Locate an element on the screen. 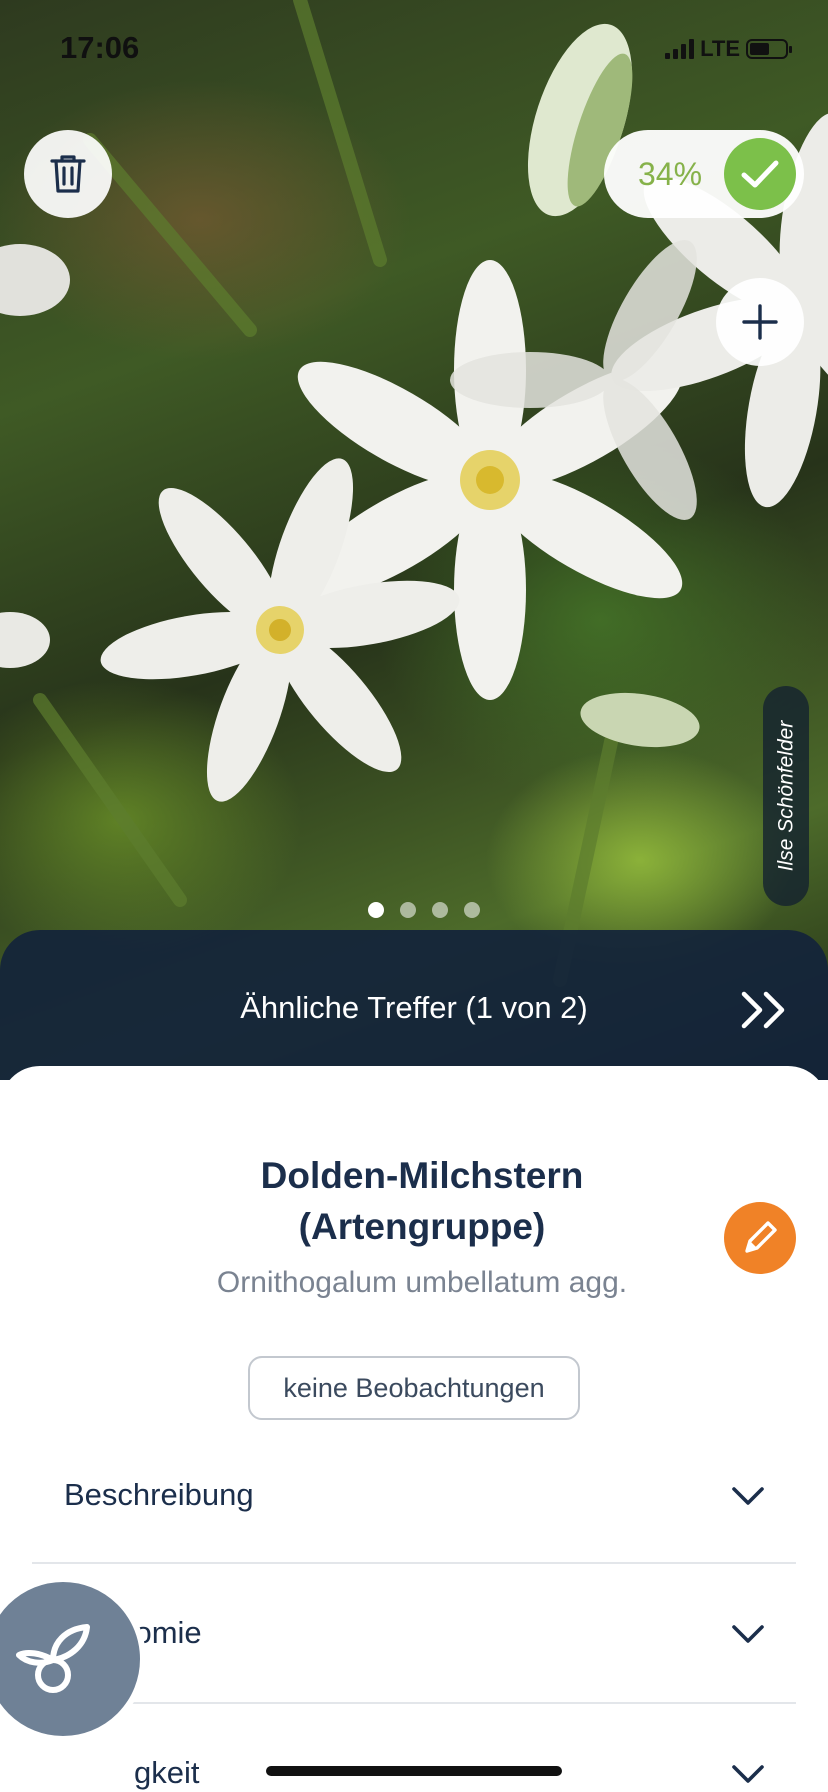 This screenshot has width=828, height=1792. similar-matches-bar: Ähnliche Treffer (1 von 2) is located at coordinates (414, 1005).